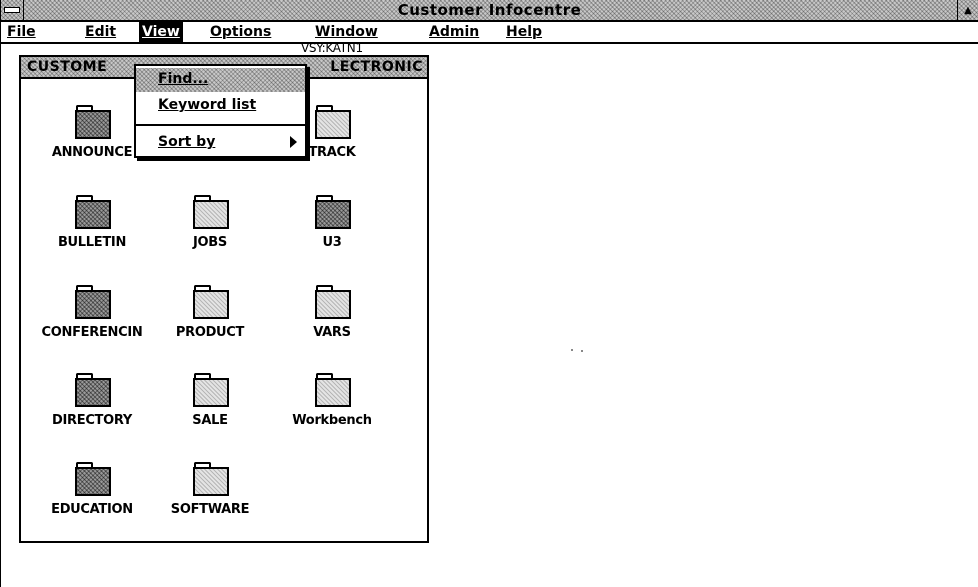 The height and width of the screenshot is (587, 978). What do you see at coordinates (210, 332) in the screenshot?
I see `folder-label: PRODUCT` at bounding box center [210, 332].